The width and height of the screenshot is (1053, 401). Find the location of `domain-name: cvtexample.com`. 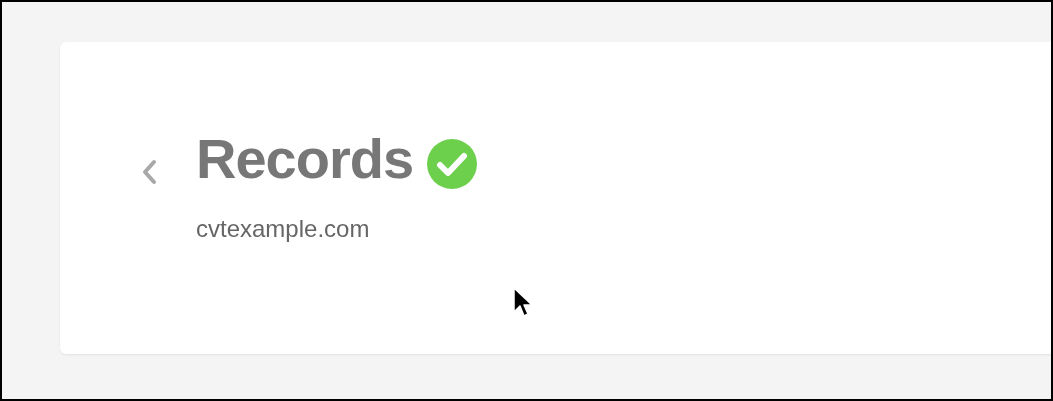

domain-name: cvtexample.com is located at coordinates (283, 229).